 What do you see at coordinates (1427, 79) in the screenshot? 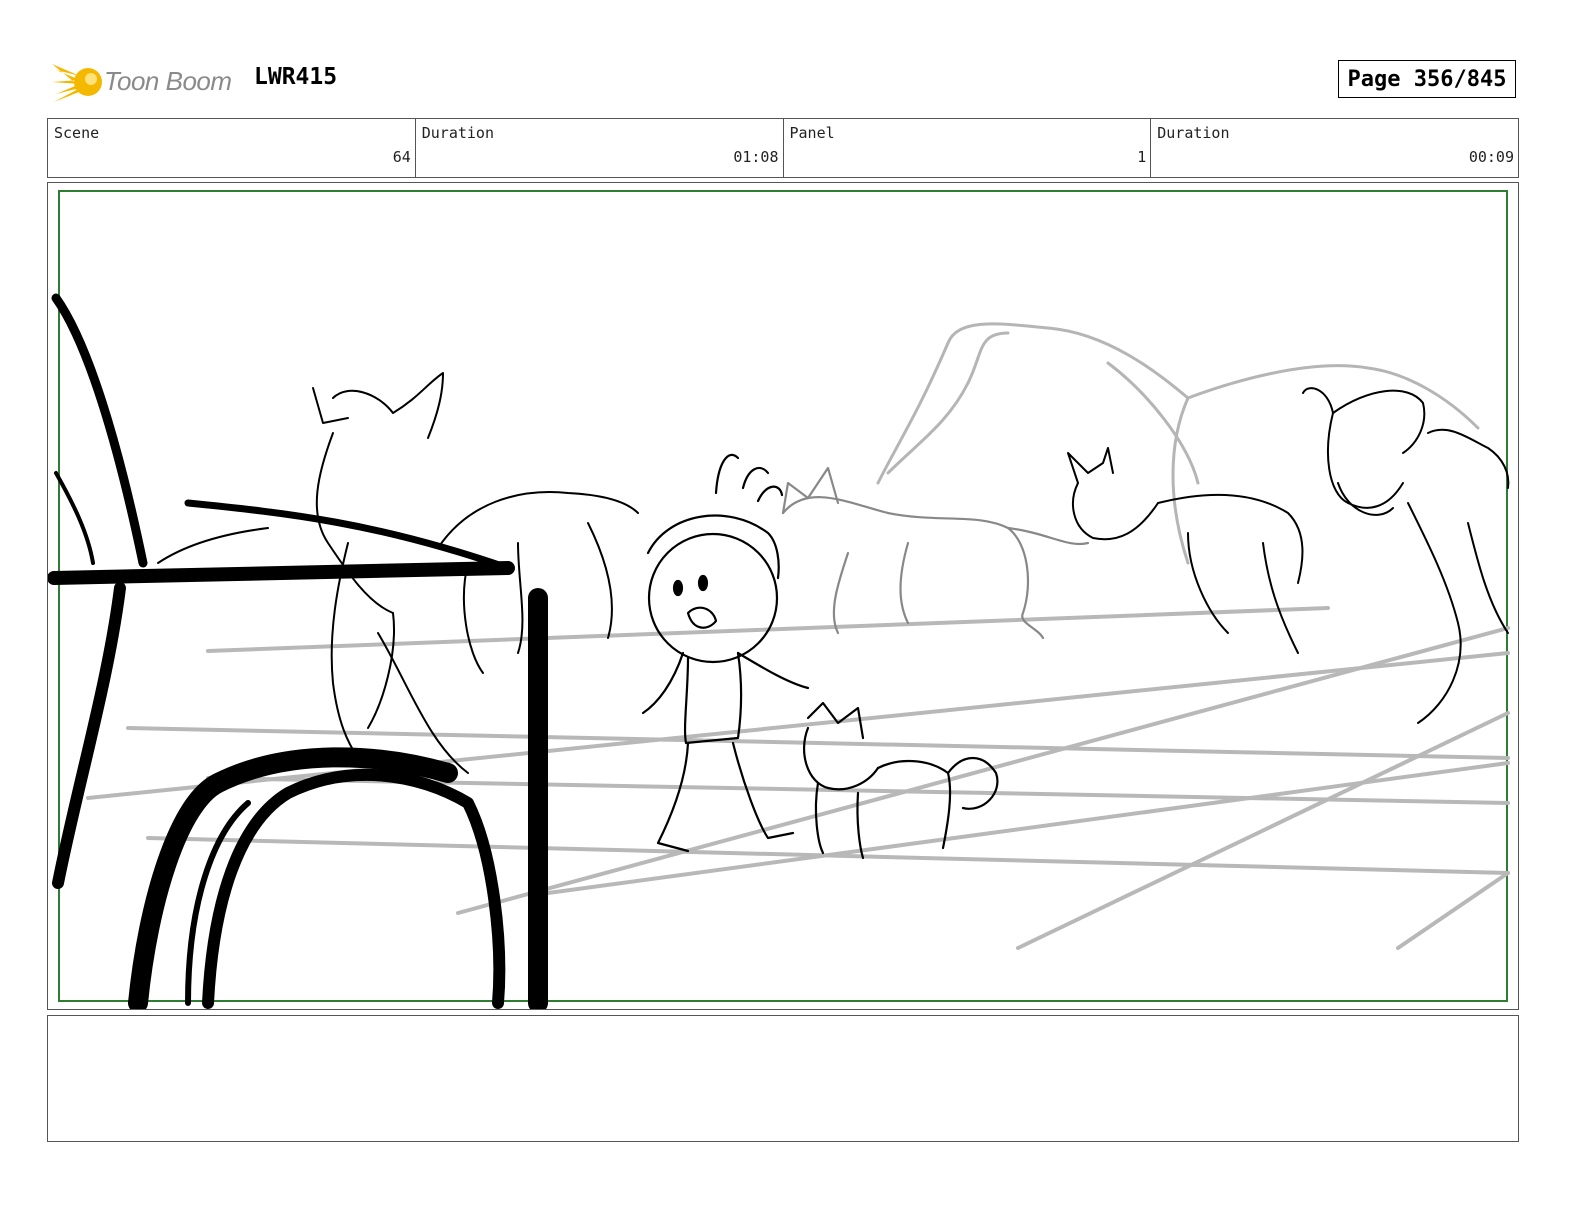
I see `page-number: Page 356/845` at bounding box center [1427, 79].